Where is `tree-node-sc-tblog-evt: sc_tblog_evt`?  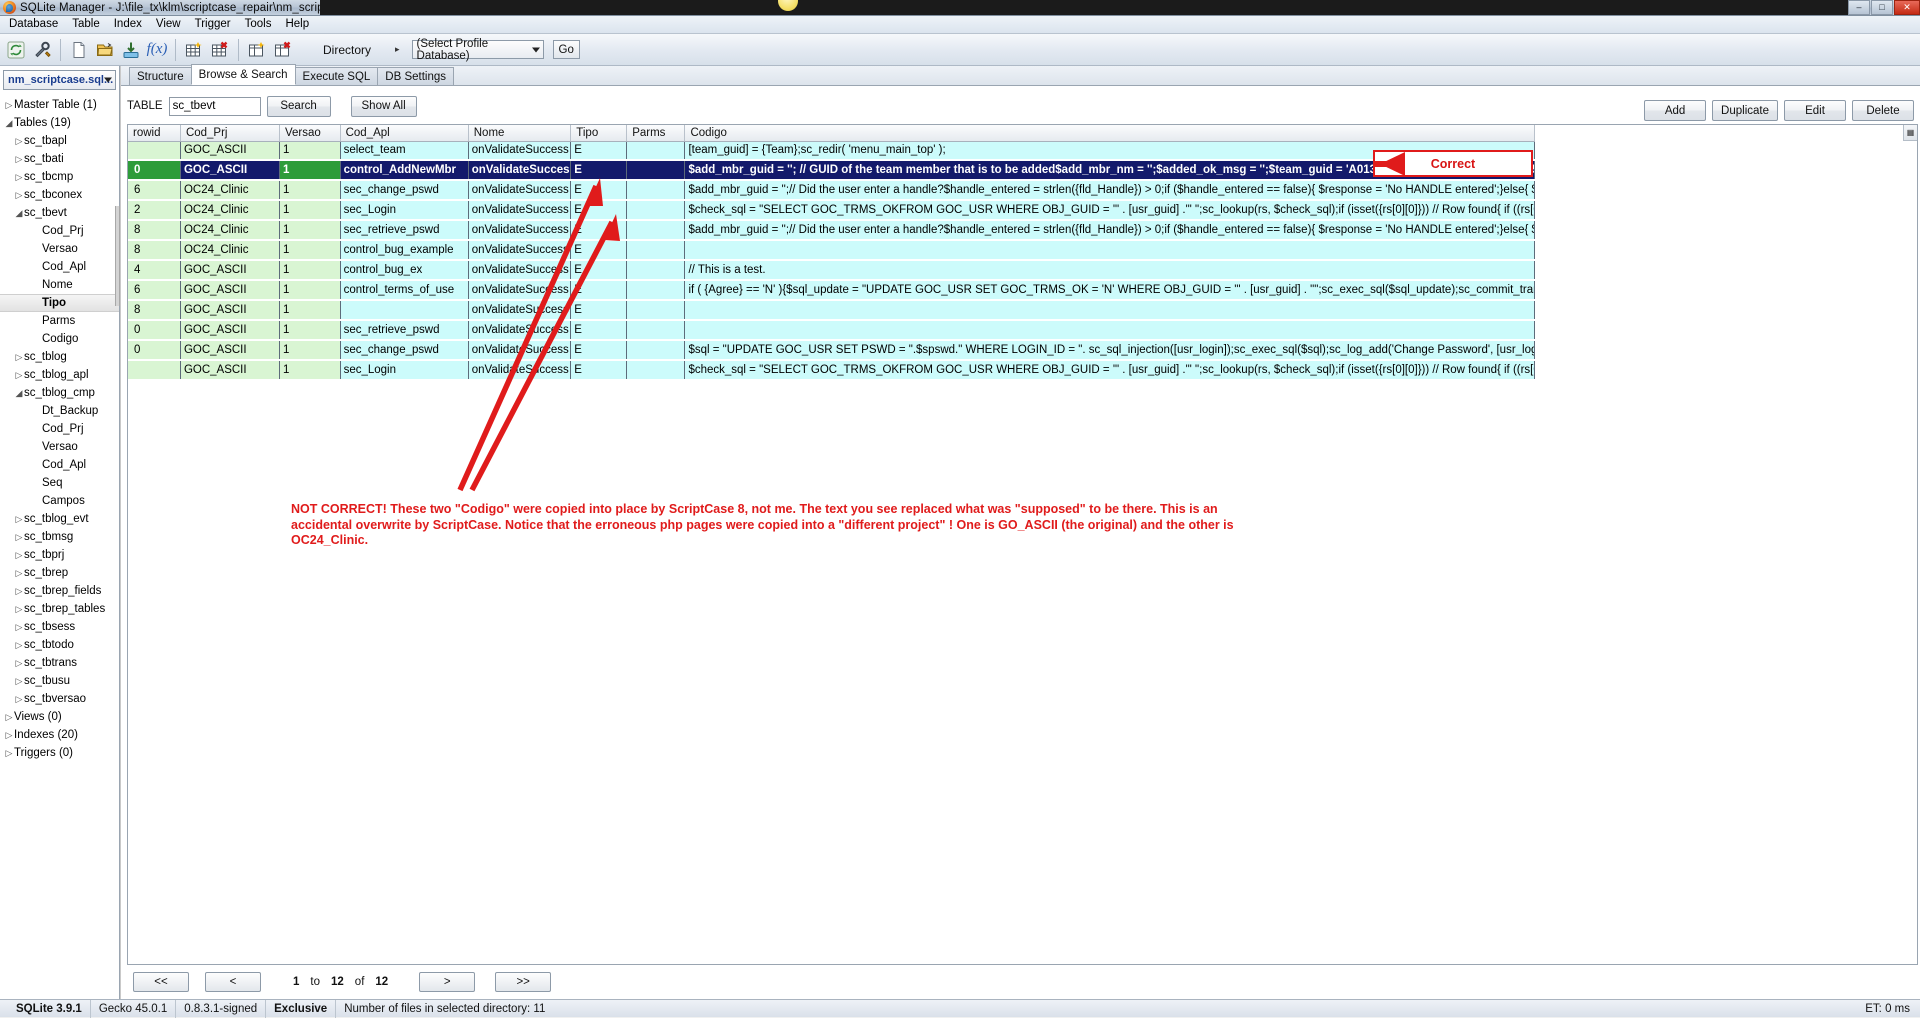 tree-node-sc-tblog-evt: sc_tblog_evt is located at coordinates (59, 519).